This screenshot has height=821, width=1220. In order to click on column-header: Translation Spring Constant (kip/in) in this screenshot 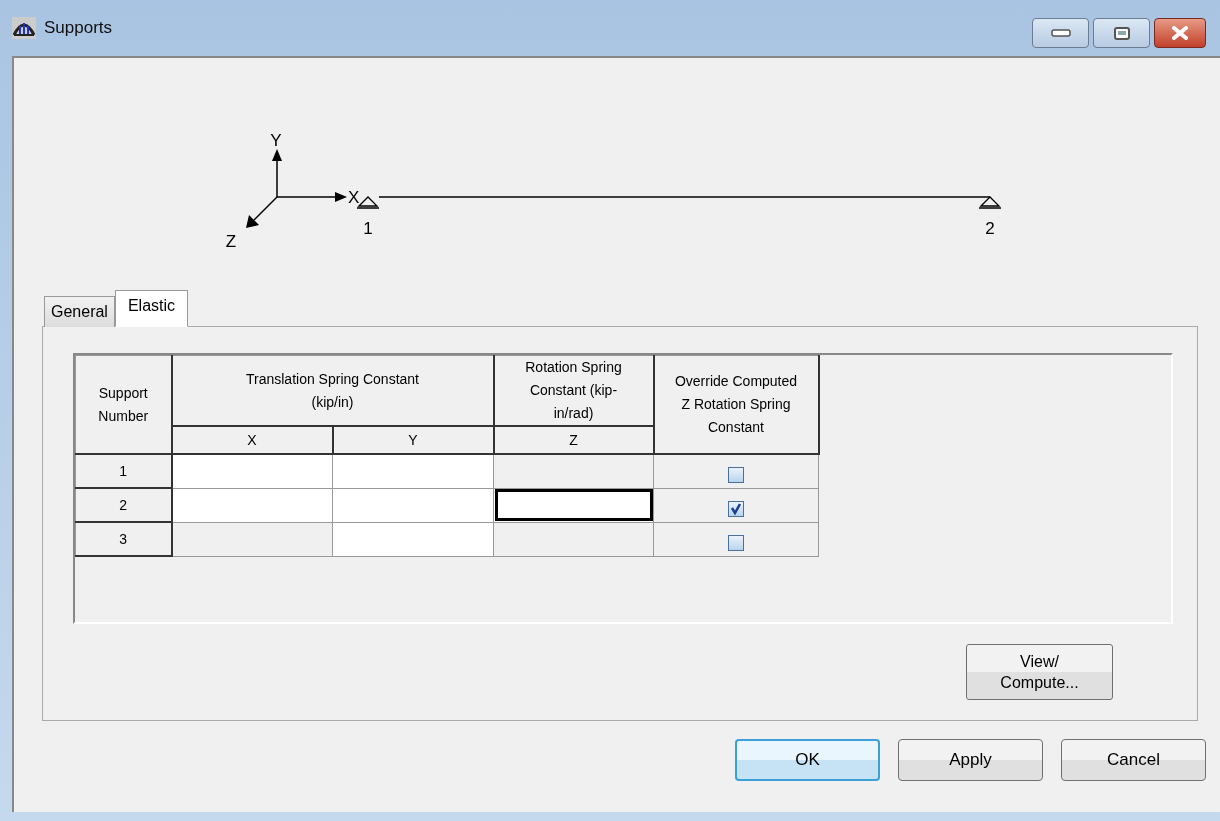, I will do `click(332, 390)`.